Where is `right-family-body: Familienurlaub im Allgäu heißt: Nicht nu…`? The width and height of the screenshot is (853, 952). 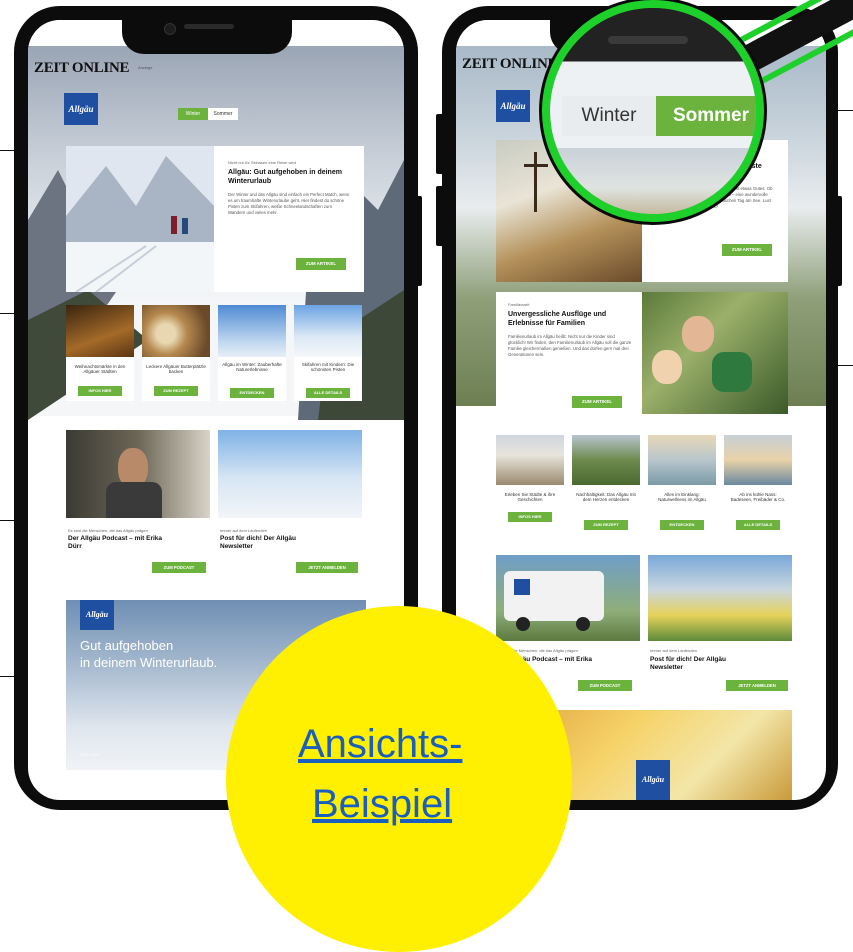 right-family-body: Familienurlaub im Allgäu heißt: Nicht nu… is located at coordinates (570, 345).